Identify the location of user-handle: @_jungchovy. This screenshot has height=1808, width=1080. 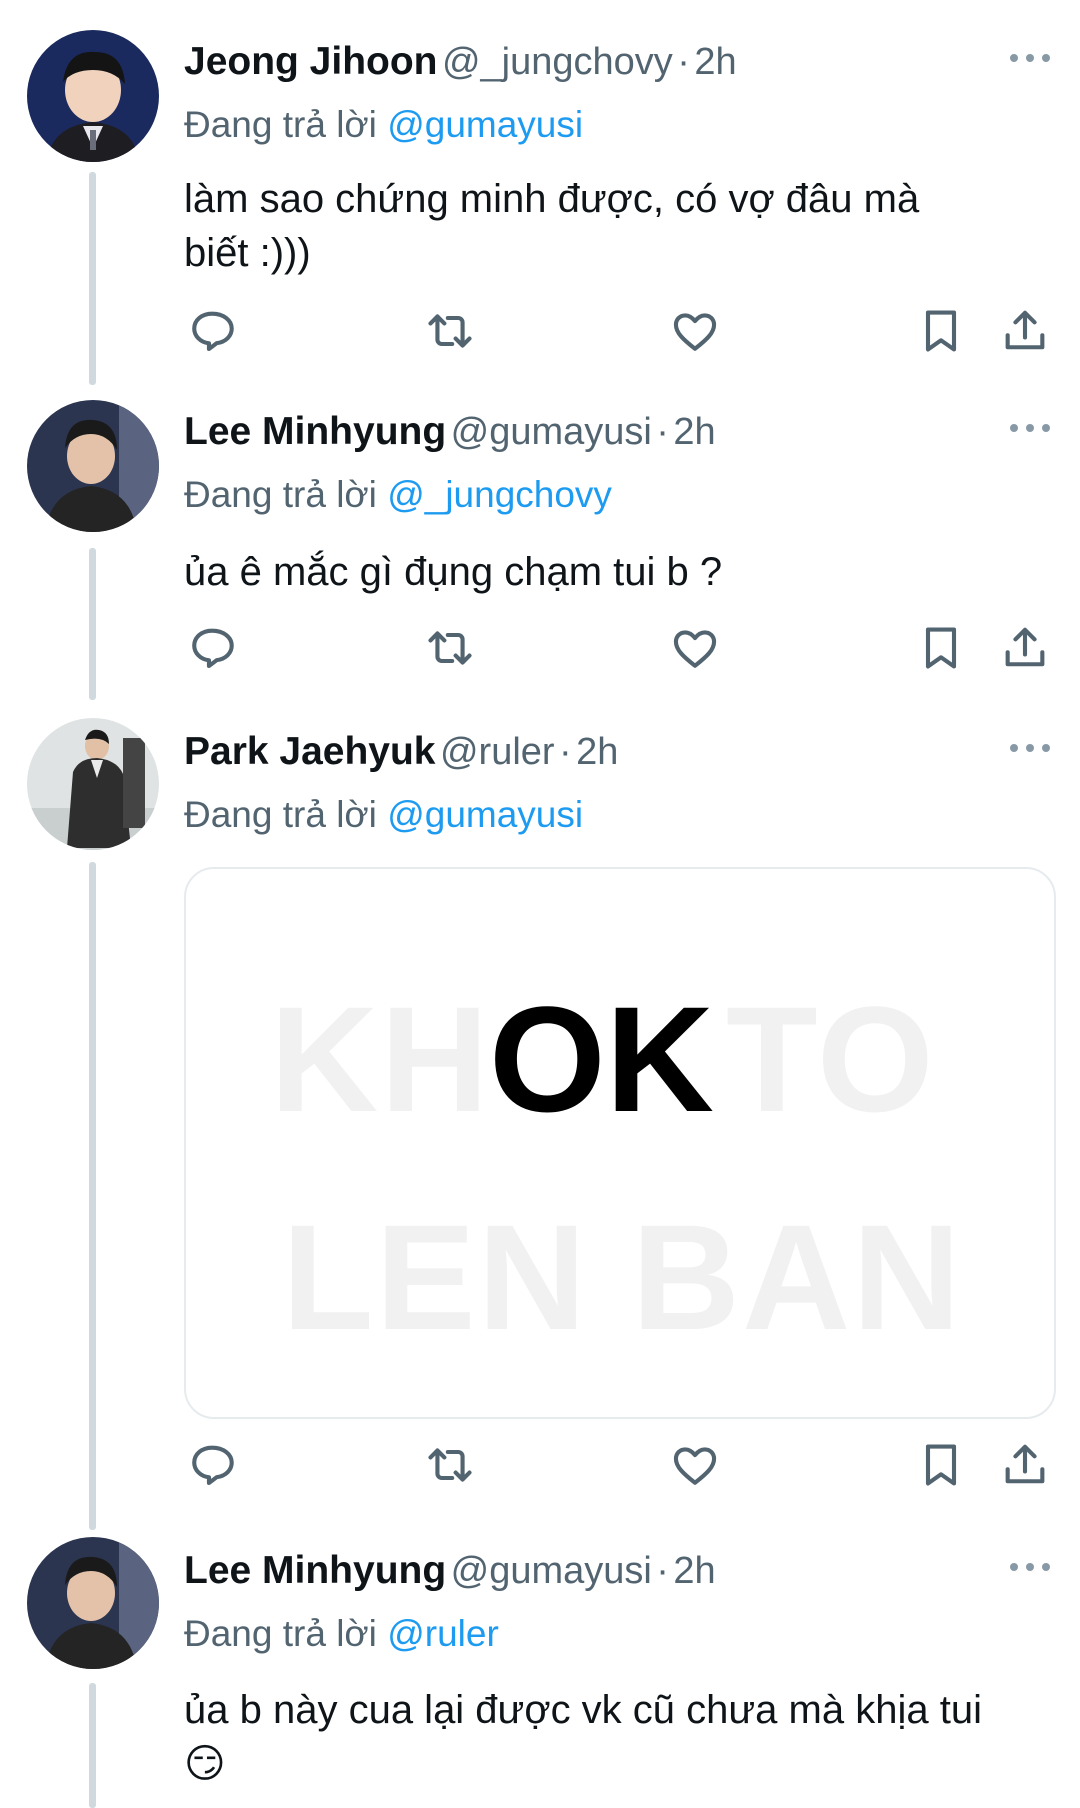
(557, 62).